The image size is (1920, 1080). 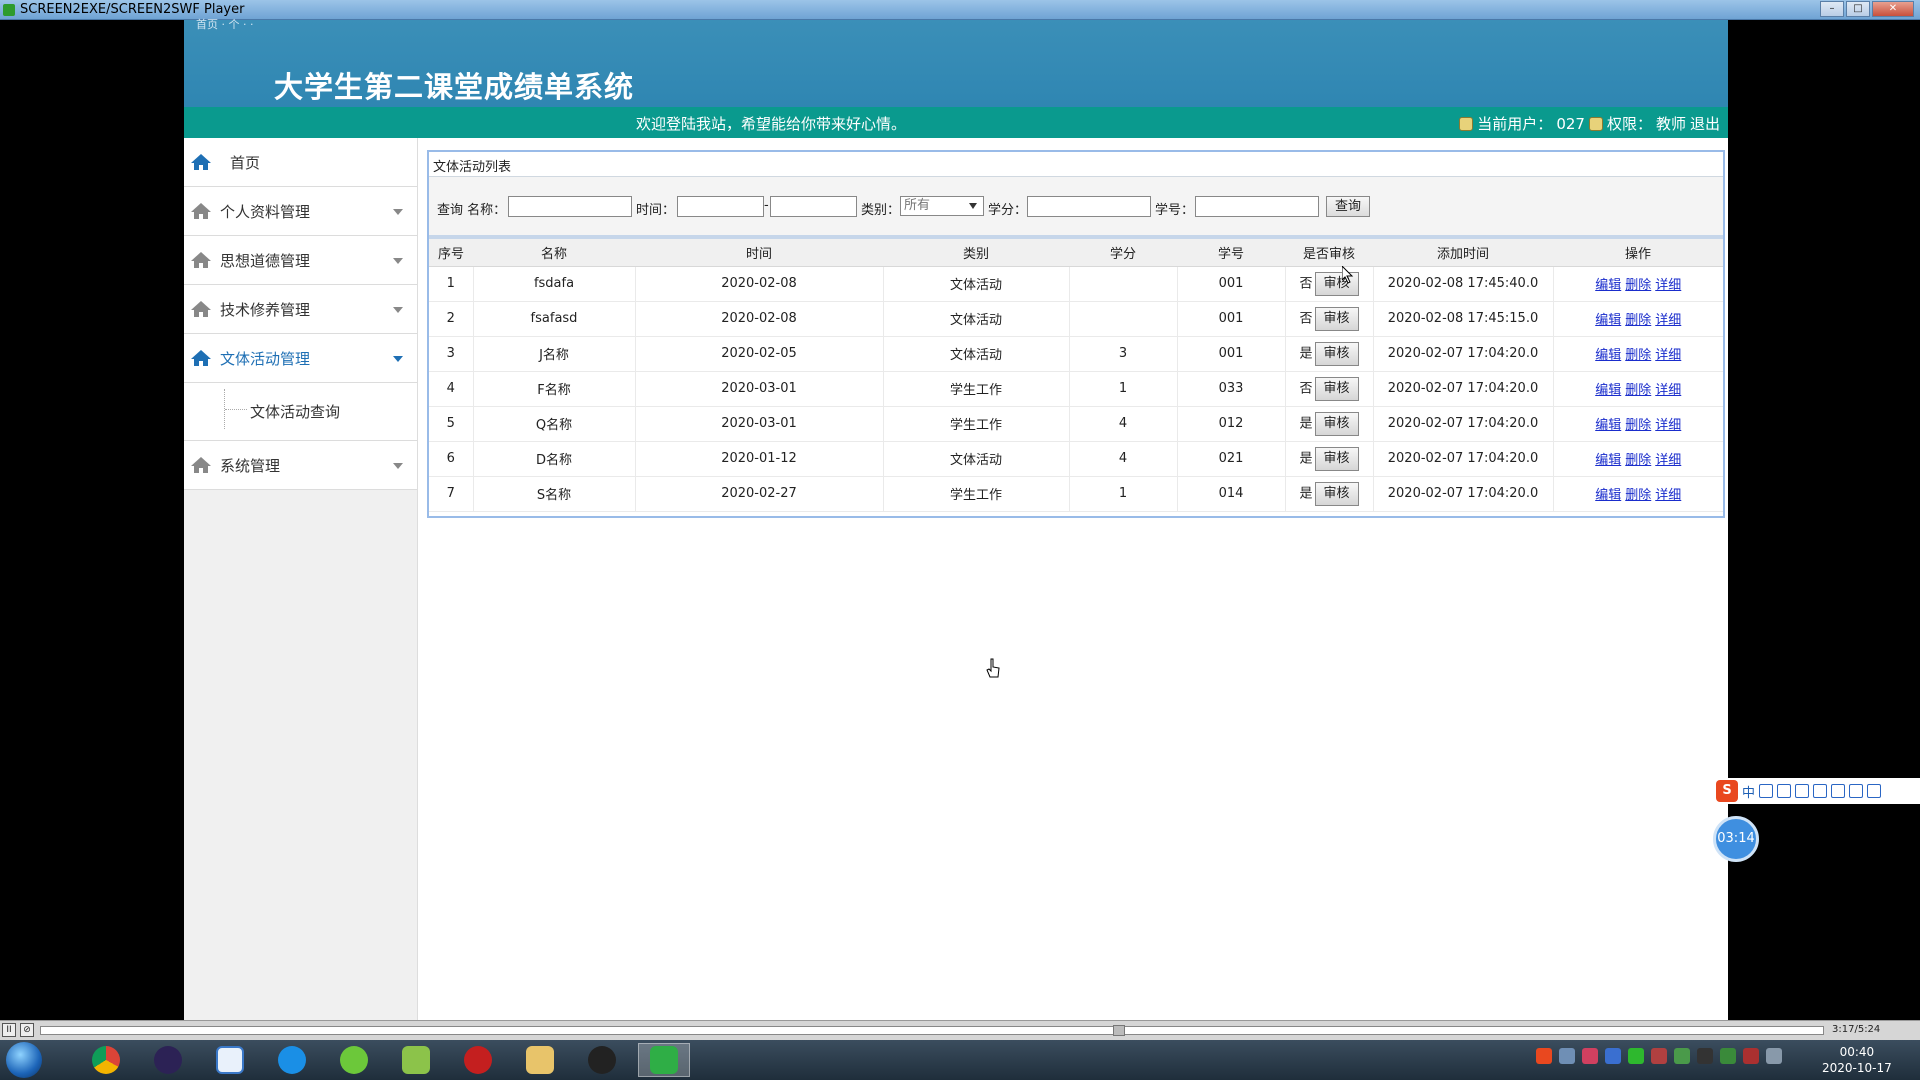 What do you see at coordinates (106, 1060) in the screenshot?
I see `chrome-icon` at bounding box center [106, 1060].